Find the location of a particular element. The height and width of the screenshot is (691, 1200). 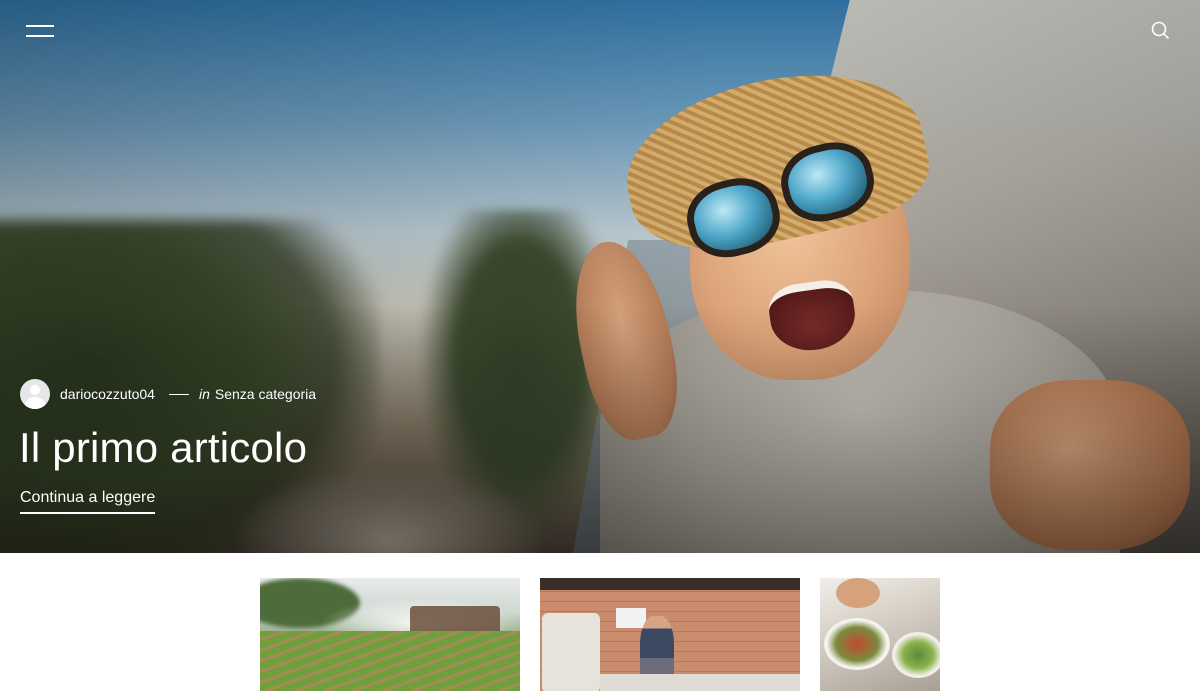

thumb-fridge is located at coordinates (571, 652).